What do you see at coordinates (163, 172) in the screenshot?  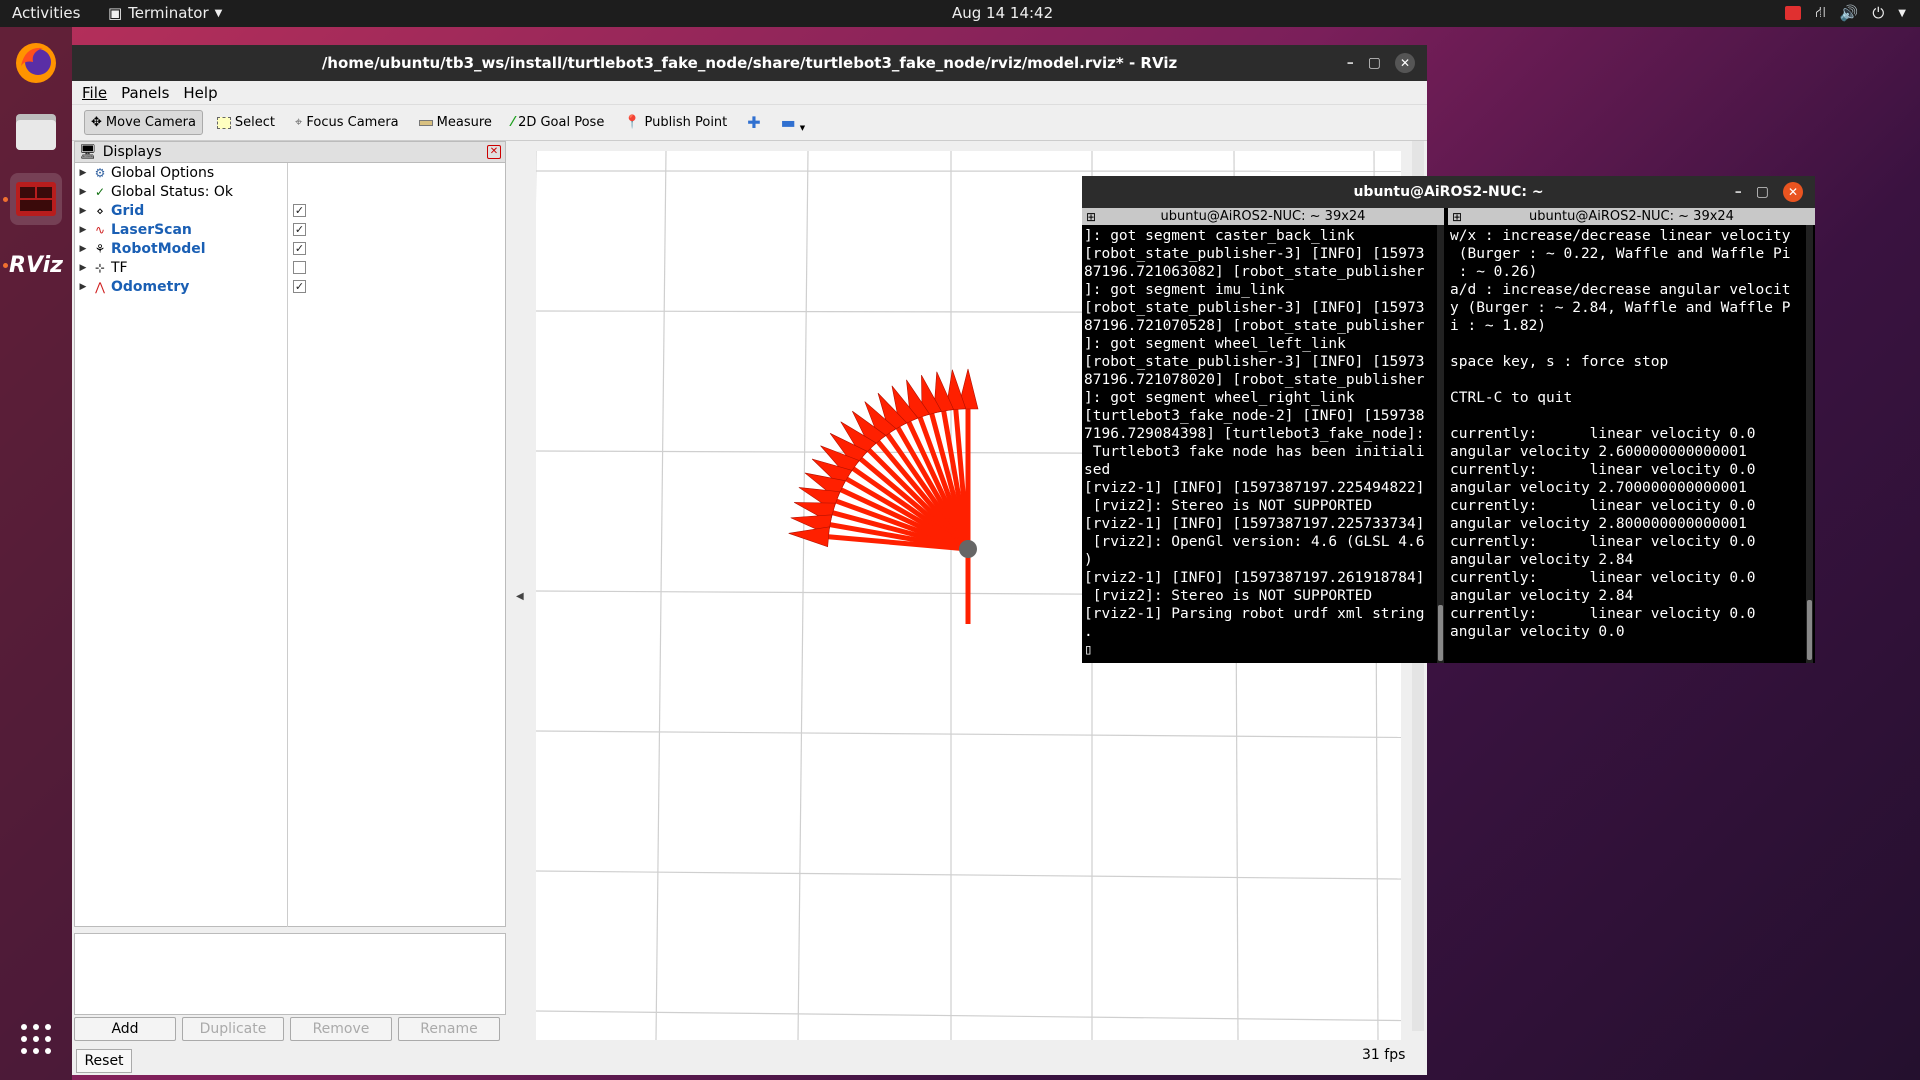 I see `display-label: Global Options` at bounding box center [163, 172].